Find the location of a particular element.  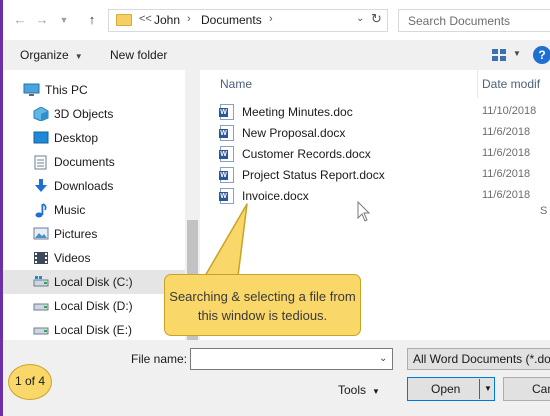

address-dropdown-icon: ⌄ is located at coordinates (360, 18).